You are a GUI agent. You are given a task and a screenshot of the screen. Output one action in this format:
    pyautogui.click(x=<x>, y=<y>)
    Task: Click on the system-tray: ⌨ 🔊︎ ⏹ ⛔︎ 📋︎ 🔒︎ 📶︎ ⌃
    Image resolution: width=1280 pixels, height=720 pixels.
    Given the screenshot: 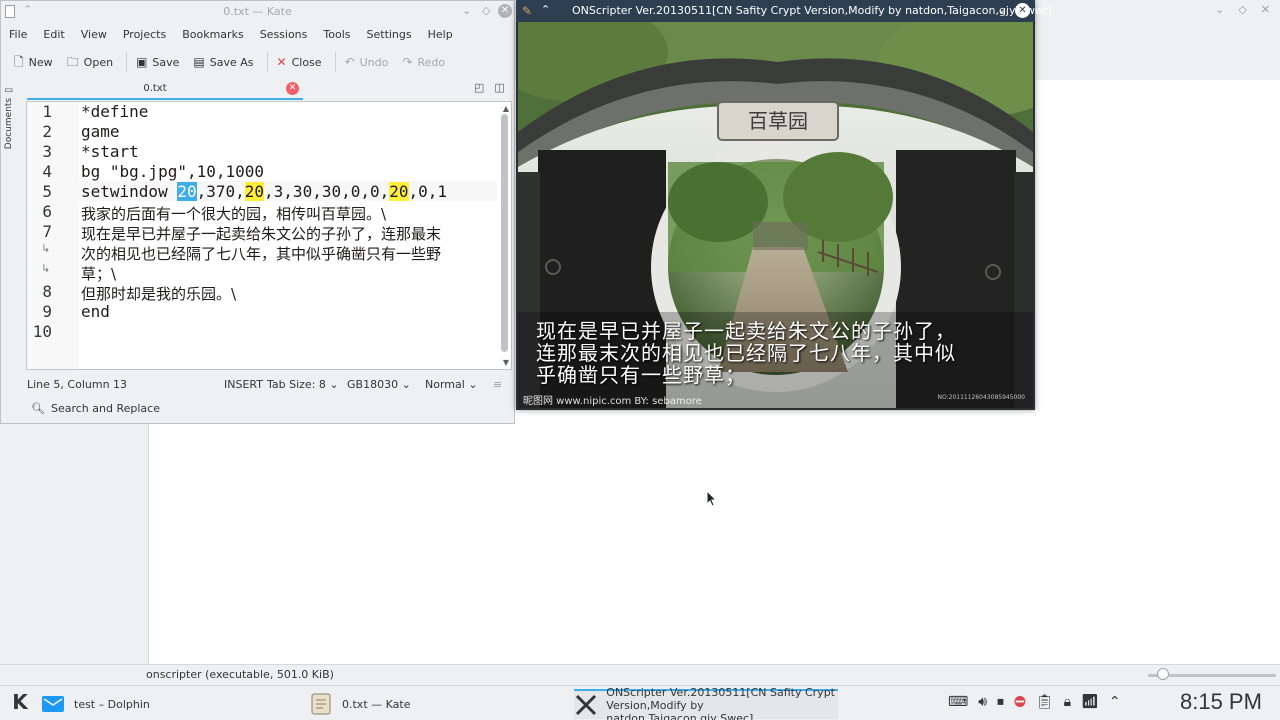 What is the action you would take?
    pyautogui.click(x=1034, y=702)
    